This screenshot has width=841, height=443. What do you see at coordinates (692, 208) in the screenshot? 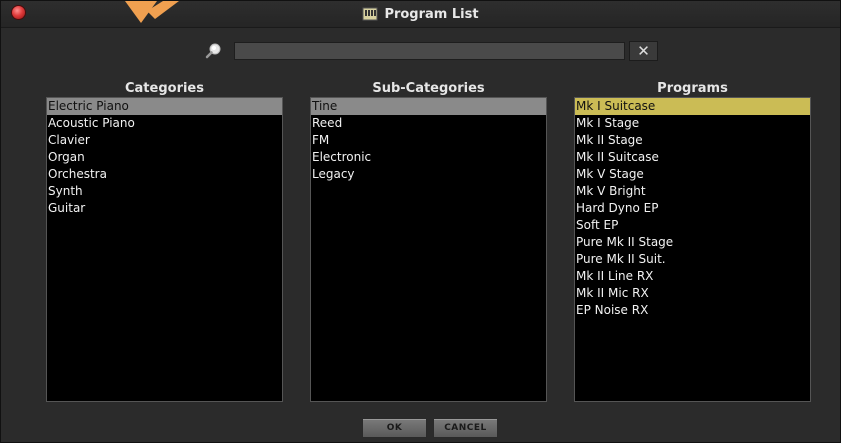
I see `list-item: Hard Dyno EP` at bounding box center [692, 208].